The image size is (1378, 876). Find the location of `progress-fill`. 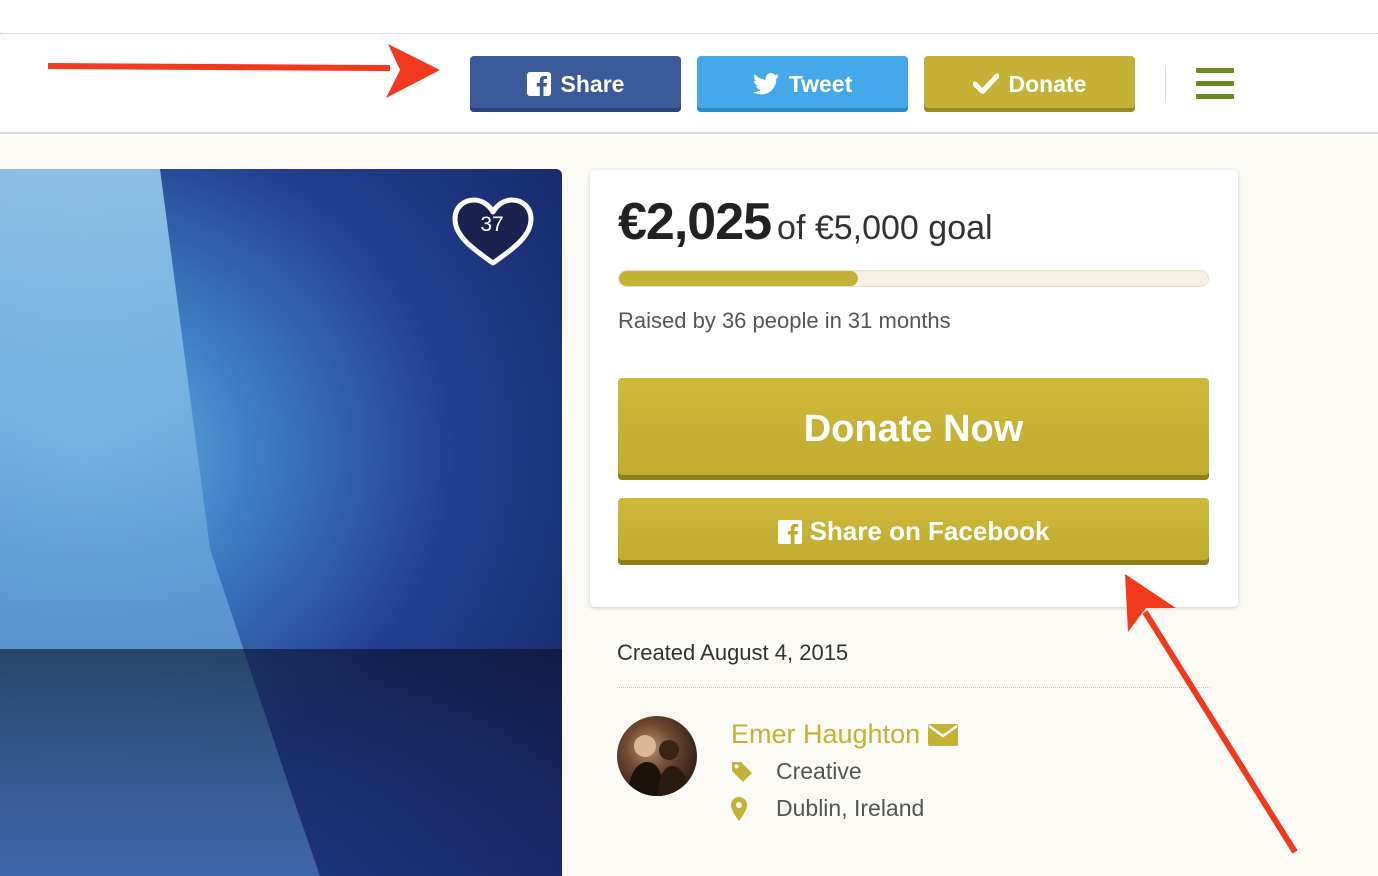

progress-fill is located at coordinates (738, 278).